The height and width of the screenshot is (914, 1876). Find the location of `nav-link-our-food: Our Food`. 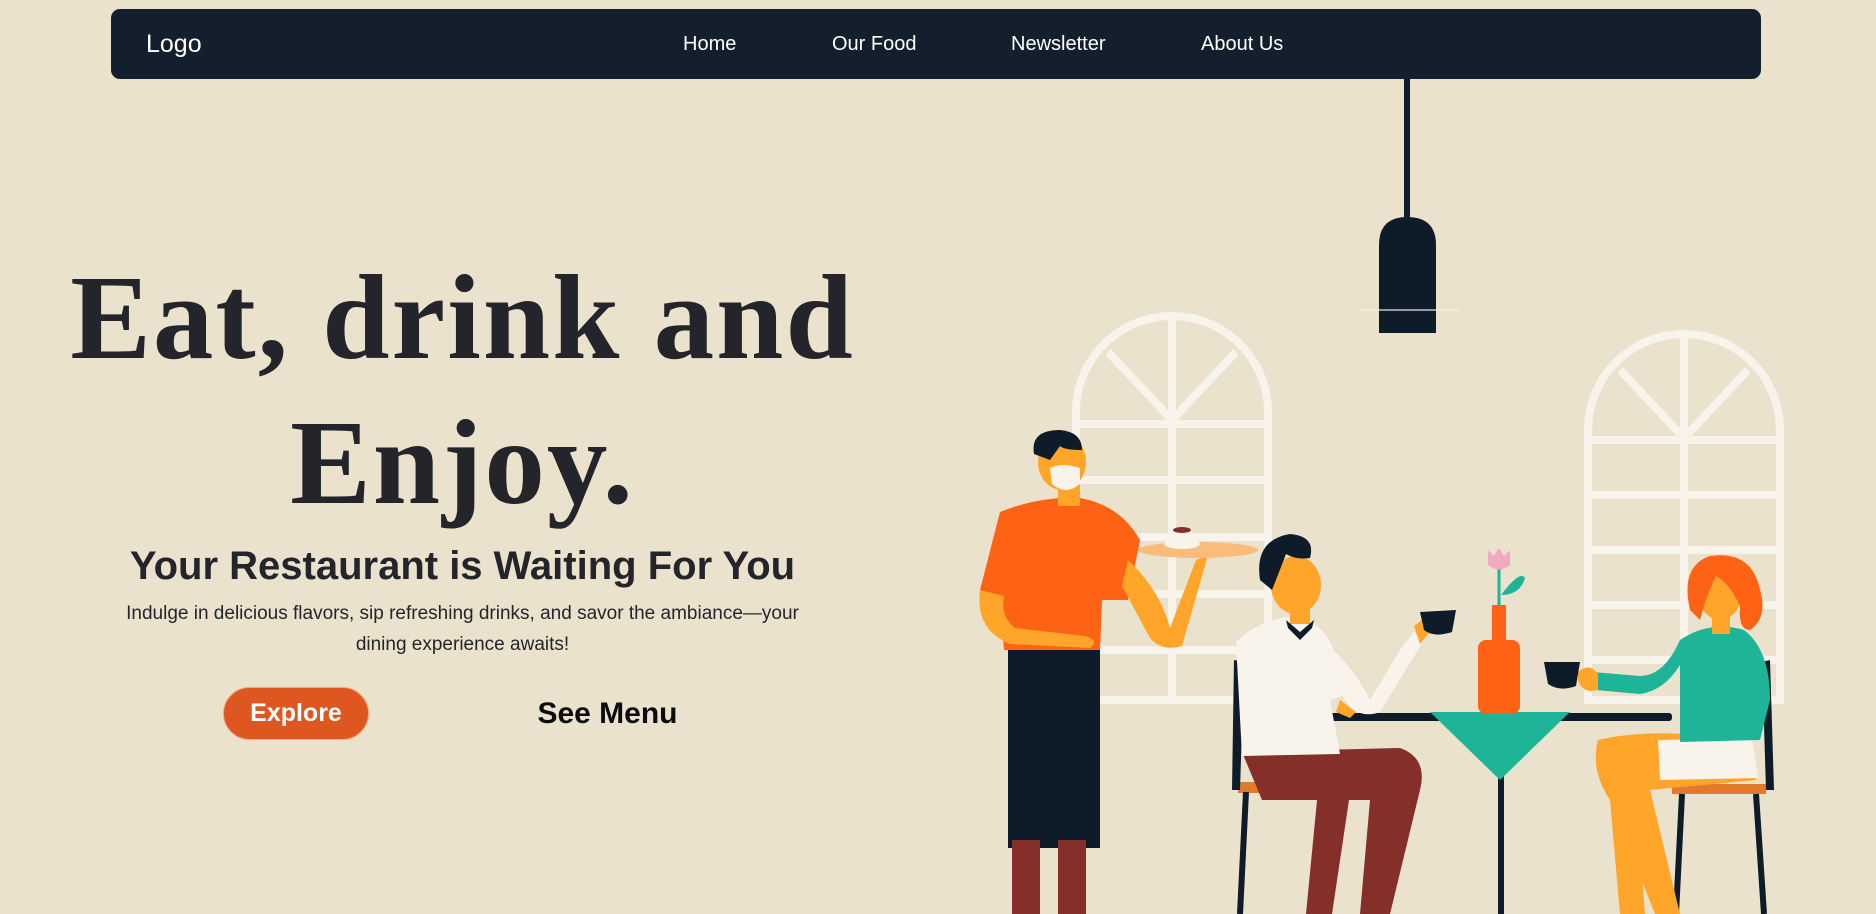

nav-link-our-food: Our Food is located at coordinates (874, 44).